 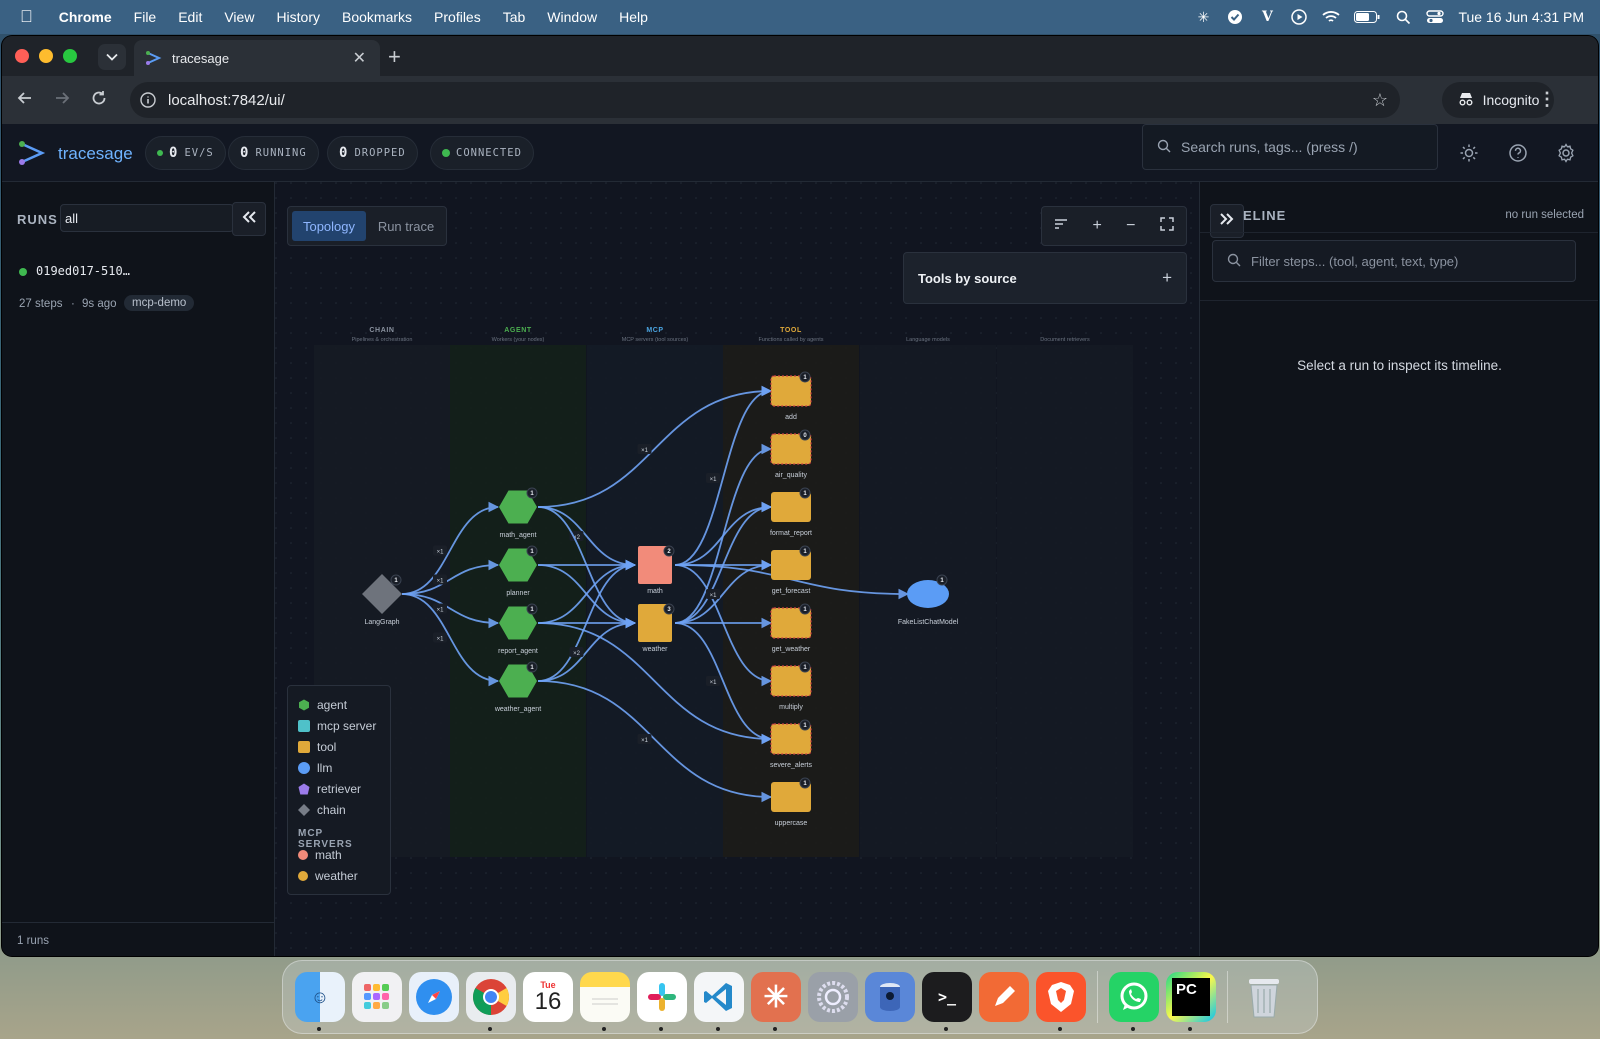 I want to click on v-status-icon: V, so click(x=1267, y=17).